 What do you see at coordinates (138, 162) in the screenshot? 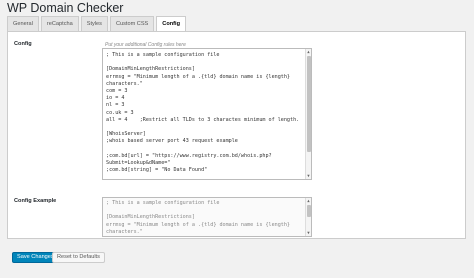
I see `code-line: Submit=Lookup&dName="` at bounding box center [138, 162].